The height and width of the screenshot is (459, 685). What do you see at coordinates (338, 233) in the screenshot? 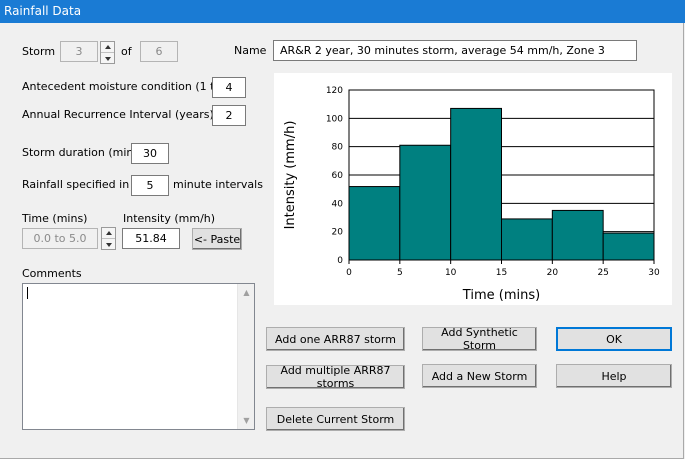
I see `y-tick-label: 20` at bounding box center [338, 233].